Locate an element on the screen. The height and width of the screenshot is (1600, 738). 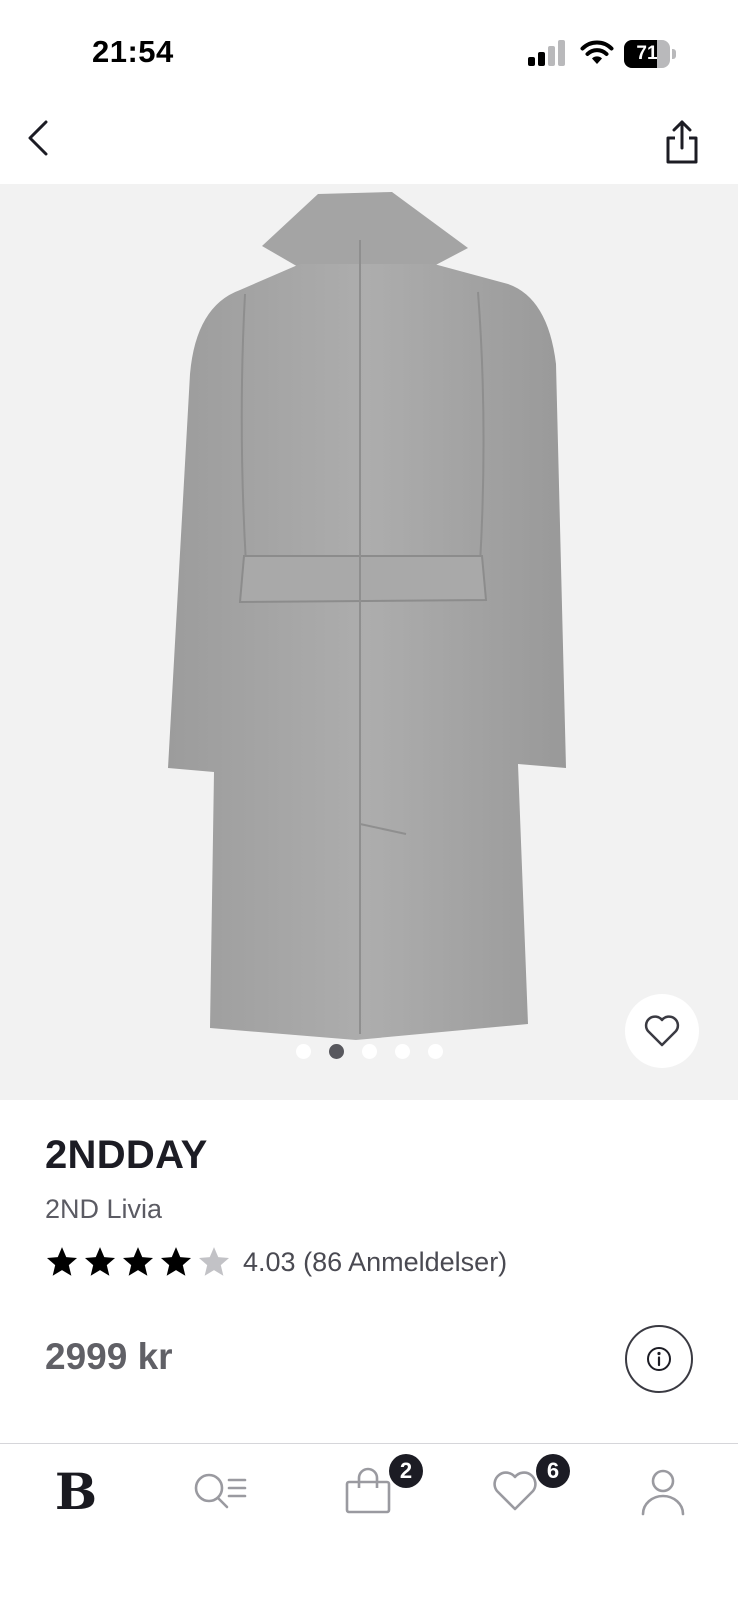
cellular-signal-icon is located at coordinates (546, 53).